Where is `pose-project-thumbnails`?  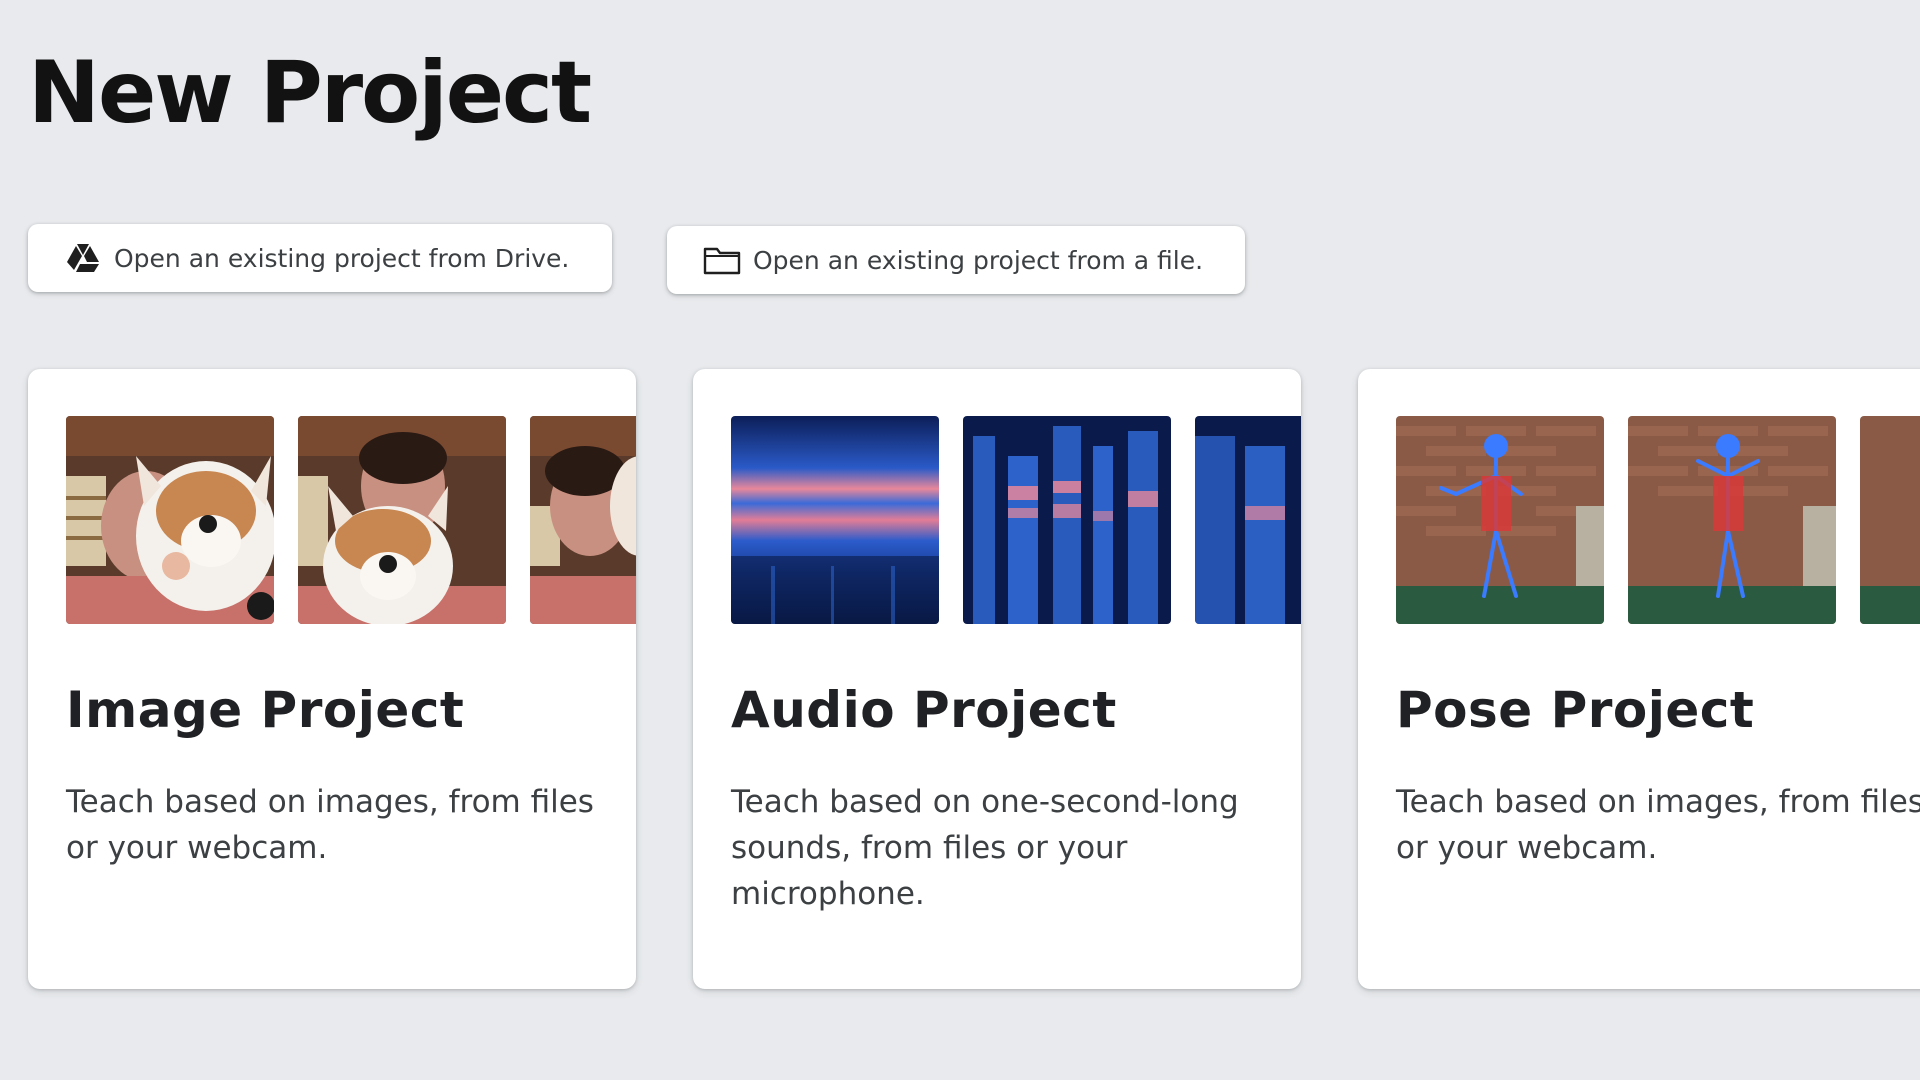
pose-project-thumbnails is located at coordinates (1658, 520).